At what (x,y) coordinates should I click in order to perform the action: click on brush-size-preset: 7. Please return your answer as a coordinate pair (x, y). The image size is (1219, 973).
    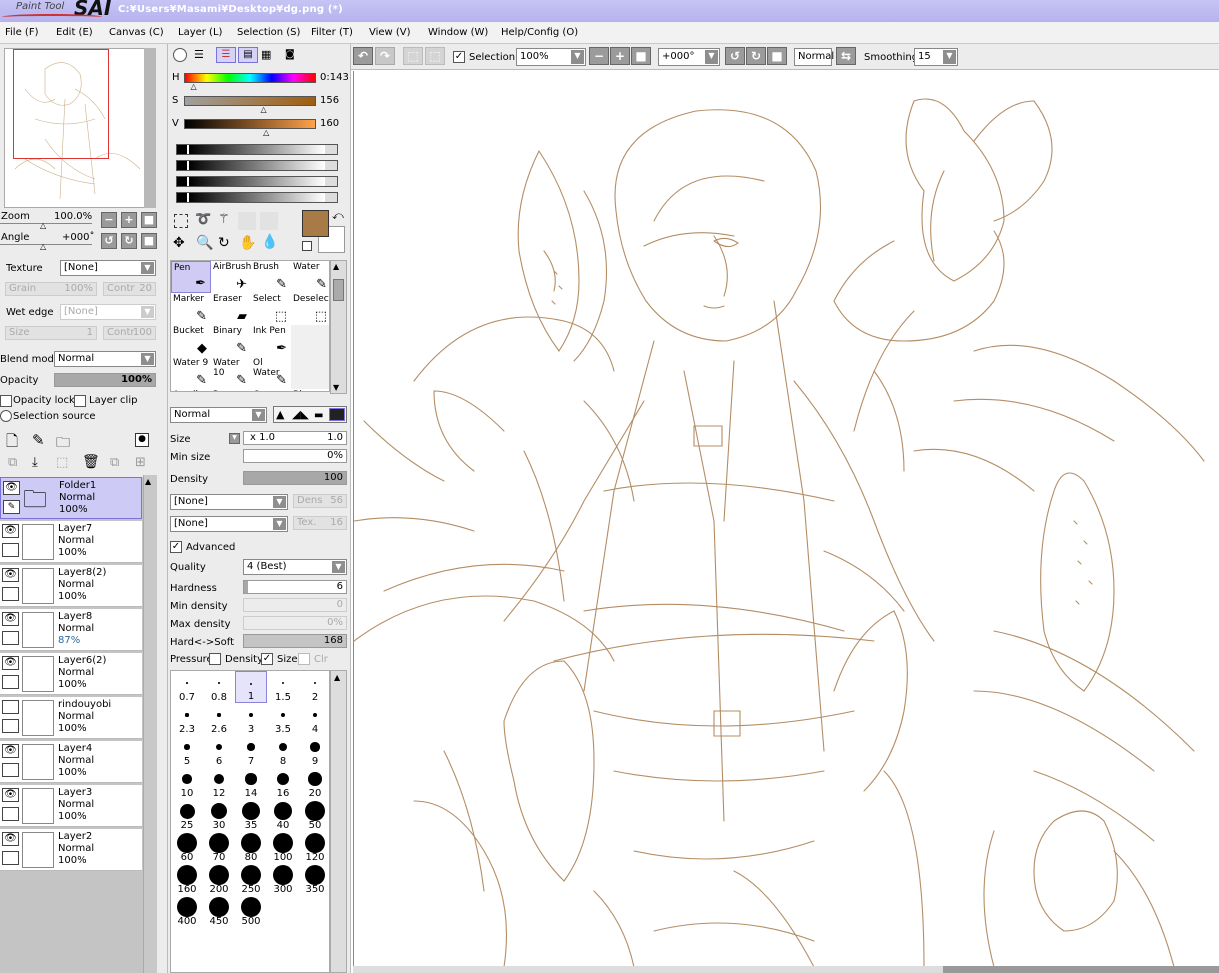
    Looking at the image, I should click on (251, 751).